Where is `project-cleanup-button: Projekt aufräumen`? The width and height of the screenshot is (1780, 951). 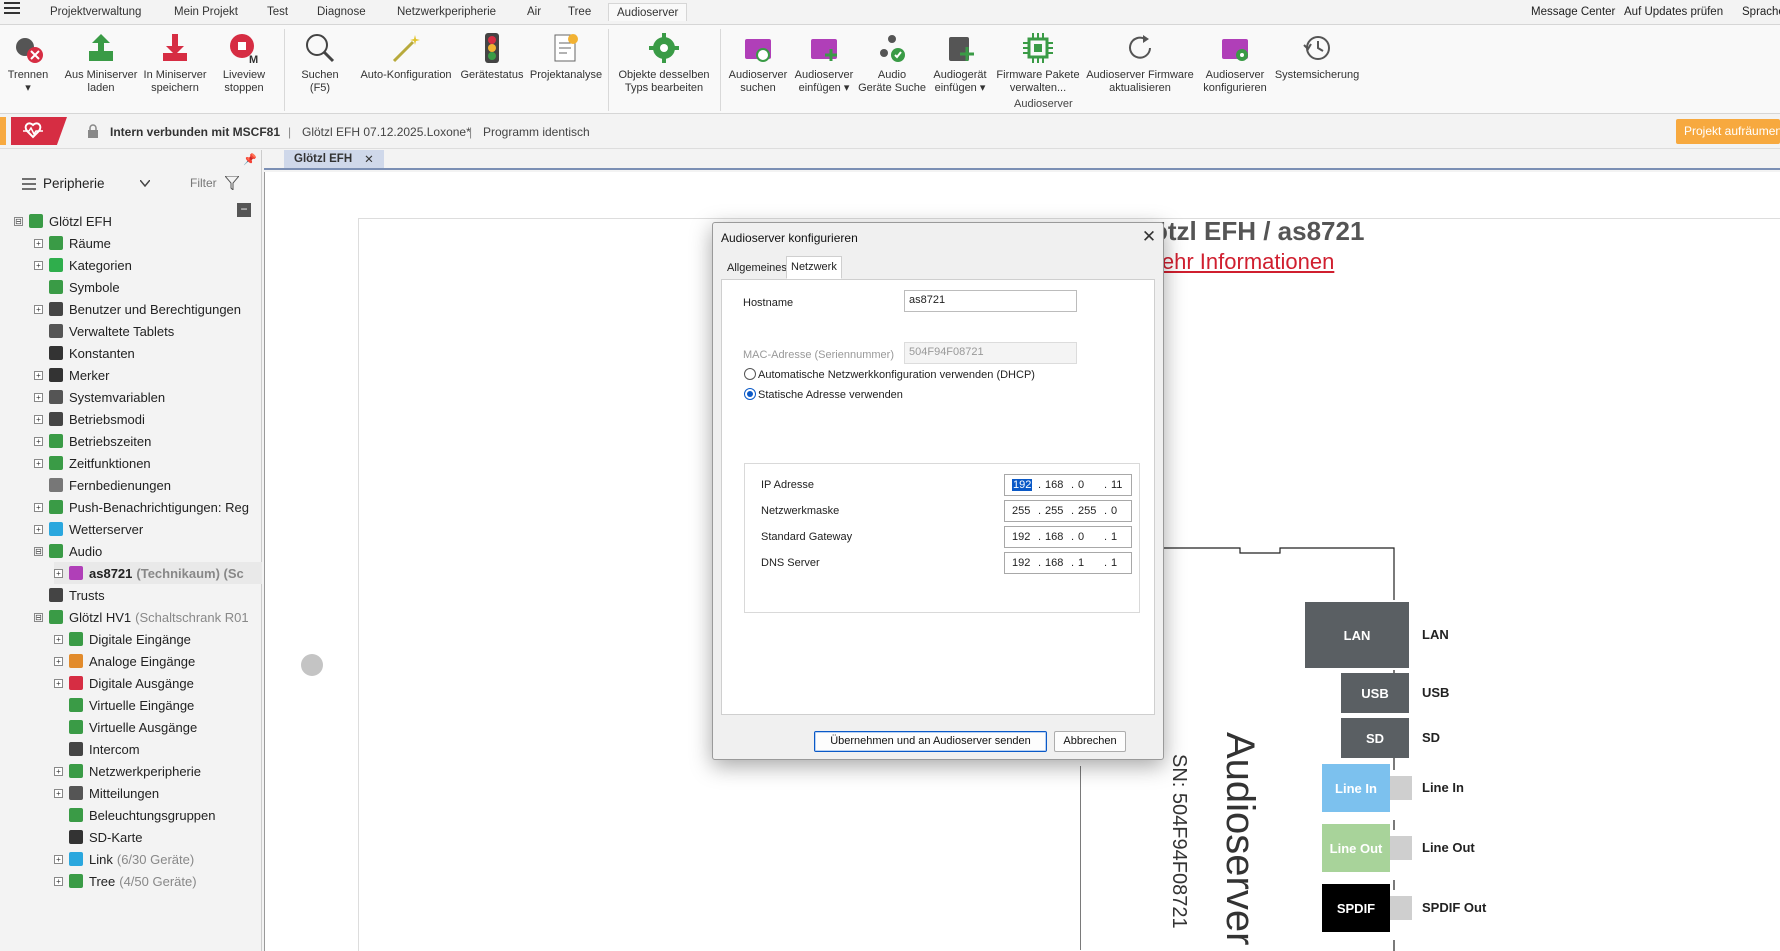 project-cleanup-button: Projekt aufräumen is located at coordinates (1728, 131).